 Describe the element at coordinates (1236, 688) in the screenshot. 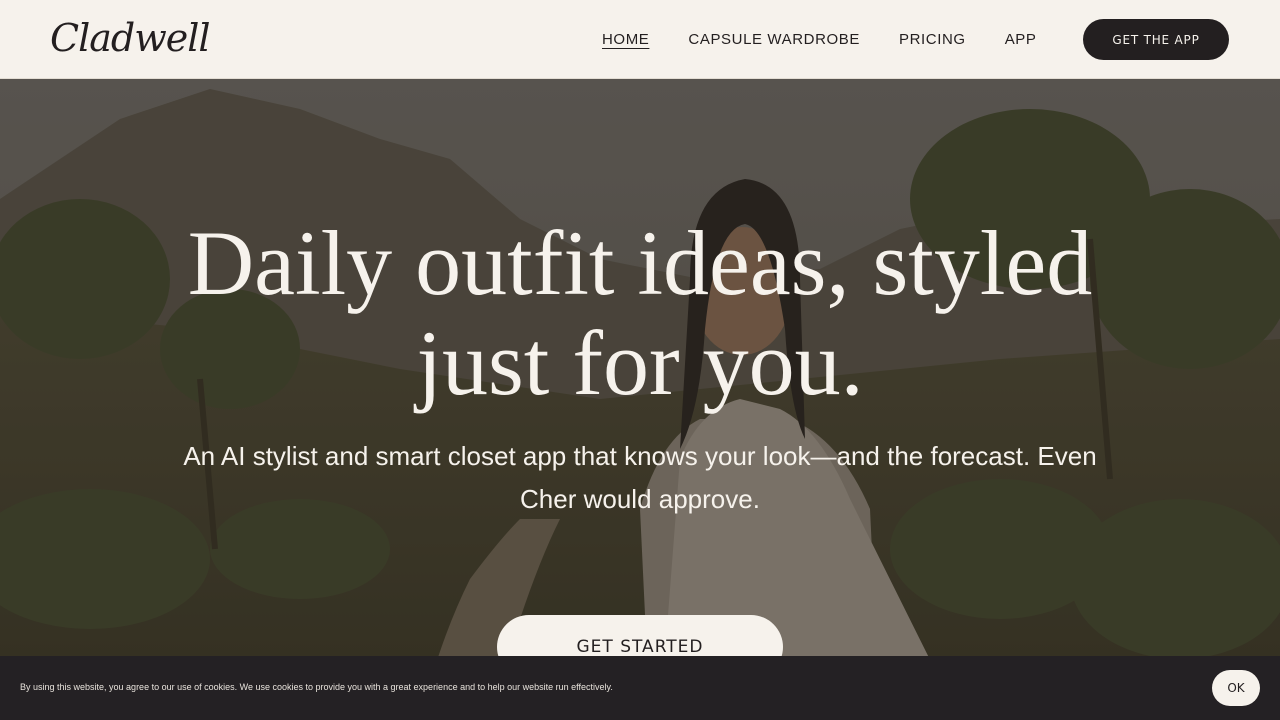

I see `cookie-ok-button: OK` at that location.